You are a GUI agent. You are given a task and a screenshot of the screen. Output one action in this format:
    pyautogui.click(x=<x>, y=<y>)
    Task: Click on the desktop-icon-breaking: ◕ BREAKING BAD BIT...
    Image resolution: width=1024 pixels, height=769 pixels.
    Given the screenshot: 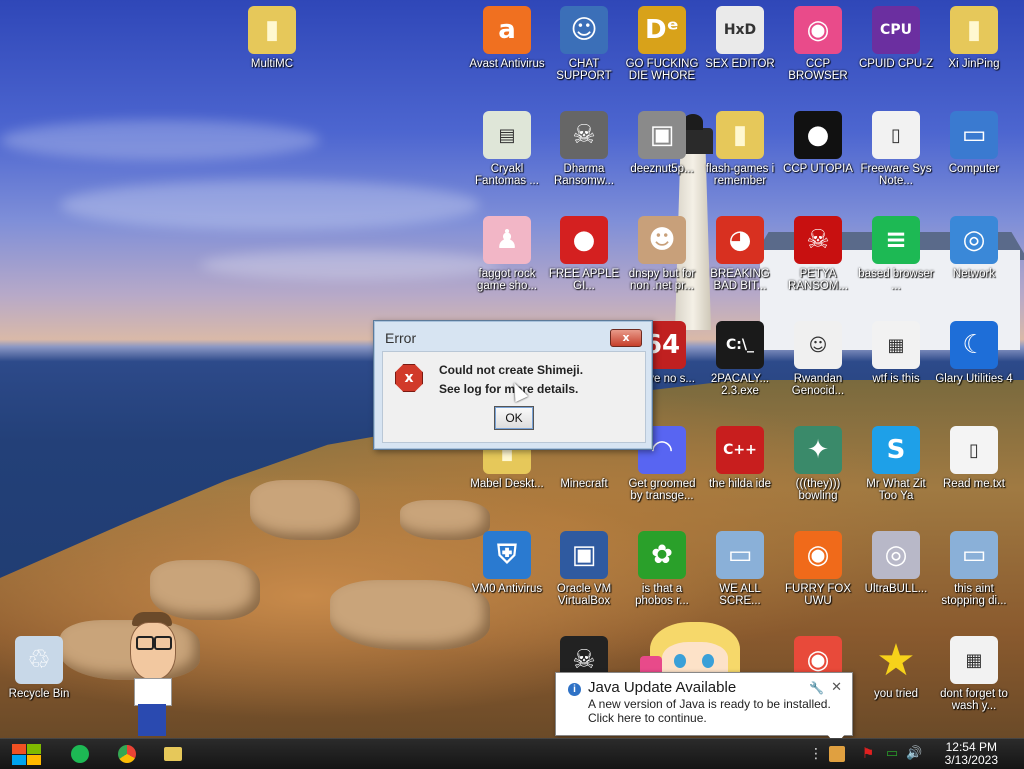 What is the action you would take?
    pyautogui.click(x=740, y=254)
    